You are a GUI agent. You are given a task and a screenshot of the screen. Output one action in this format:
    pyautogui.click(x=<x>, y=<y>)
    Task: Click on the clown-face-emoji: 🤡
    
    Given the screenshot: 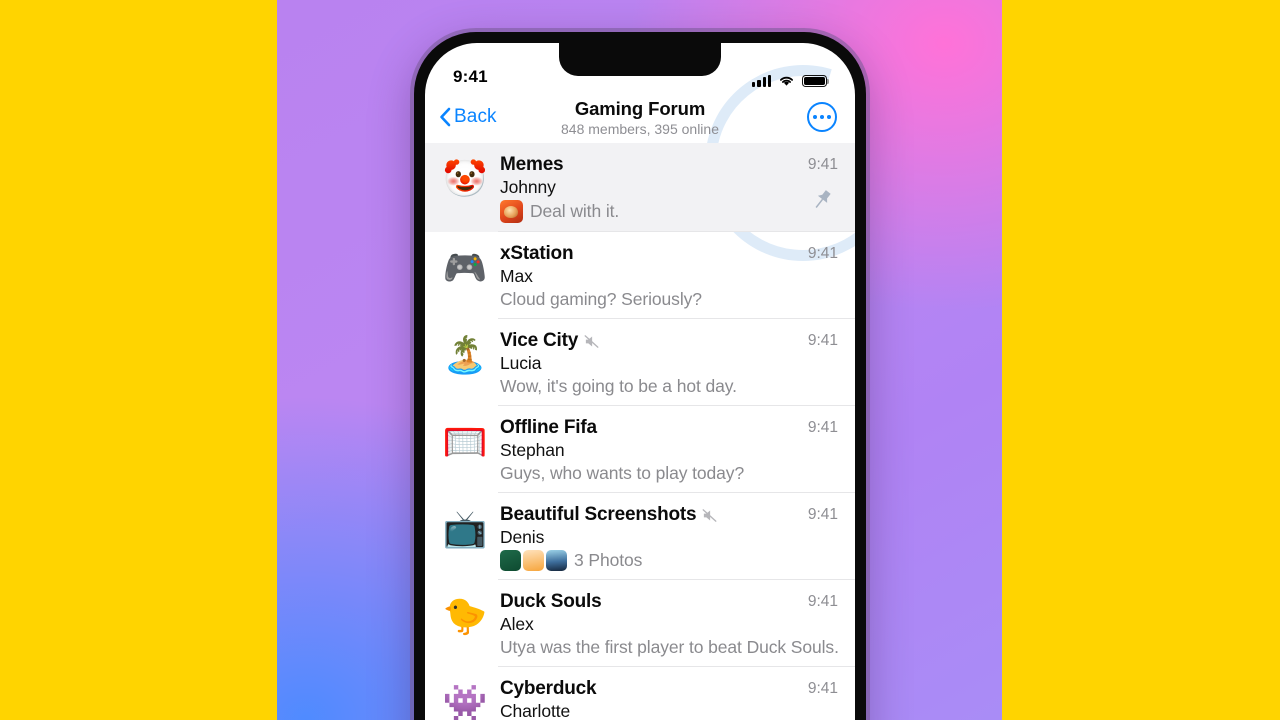 What is the action you would take?
    pyautogui.click(x=465, y=179)
    